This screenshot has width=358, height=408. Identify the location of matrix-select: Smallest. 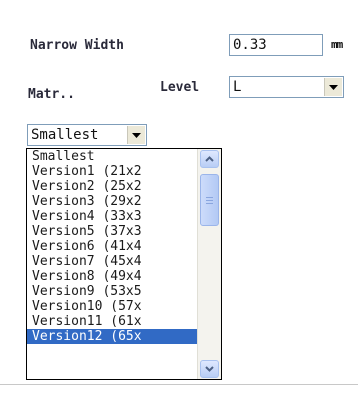
(87, 135).